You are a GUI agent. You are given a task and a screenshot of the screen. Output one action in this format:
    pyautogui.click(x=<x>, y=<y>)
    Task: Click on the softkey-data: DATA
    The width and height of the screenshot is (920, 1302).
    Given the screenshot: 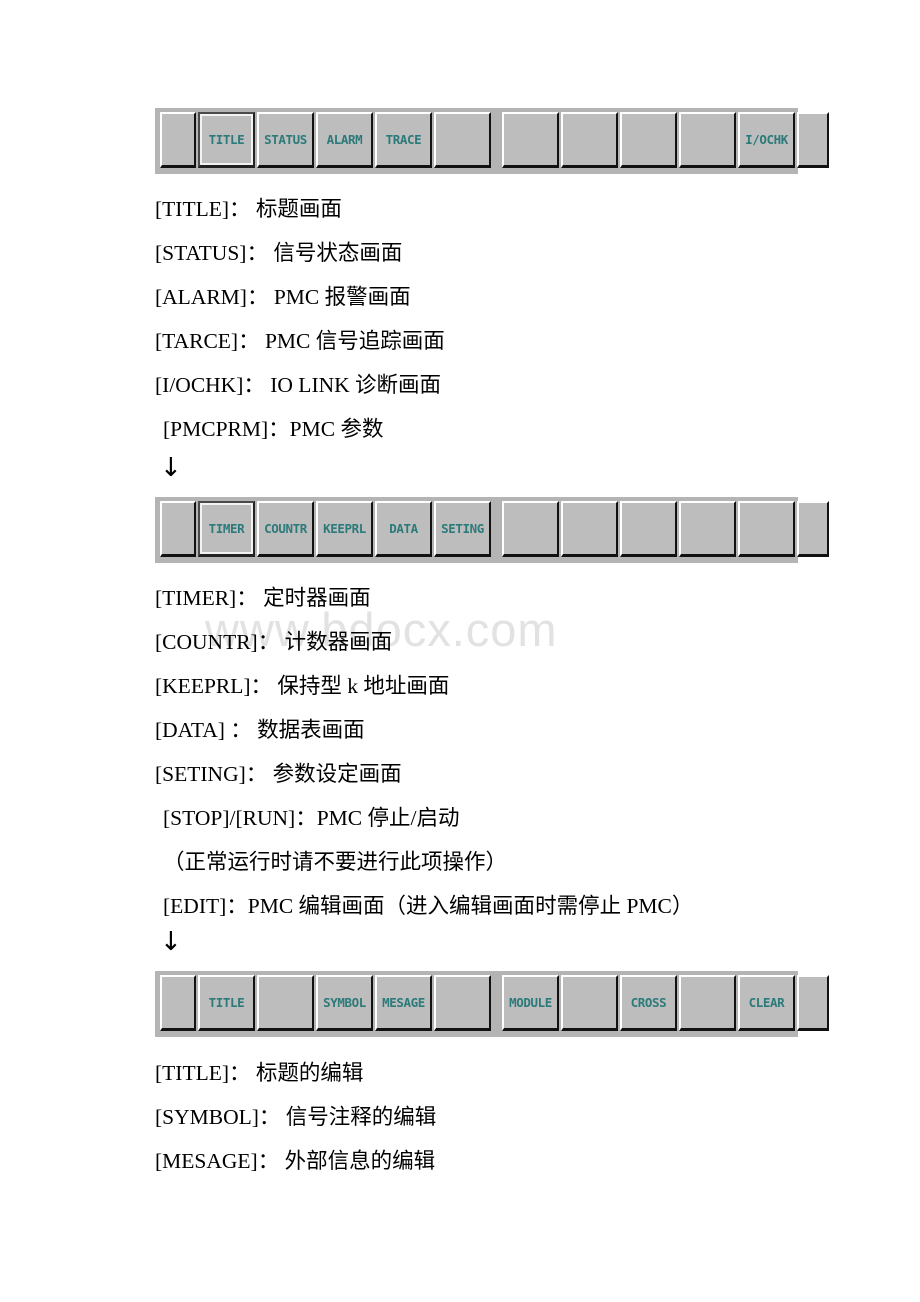 What is the action you would take?
    pyautogui.click(x=403, y=529)
    